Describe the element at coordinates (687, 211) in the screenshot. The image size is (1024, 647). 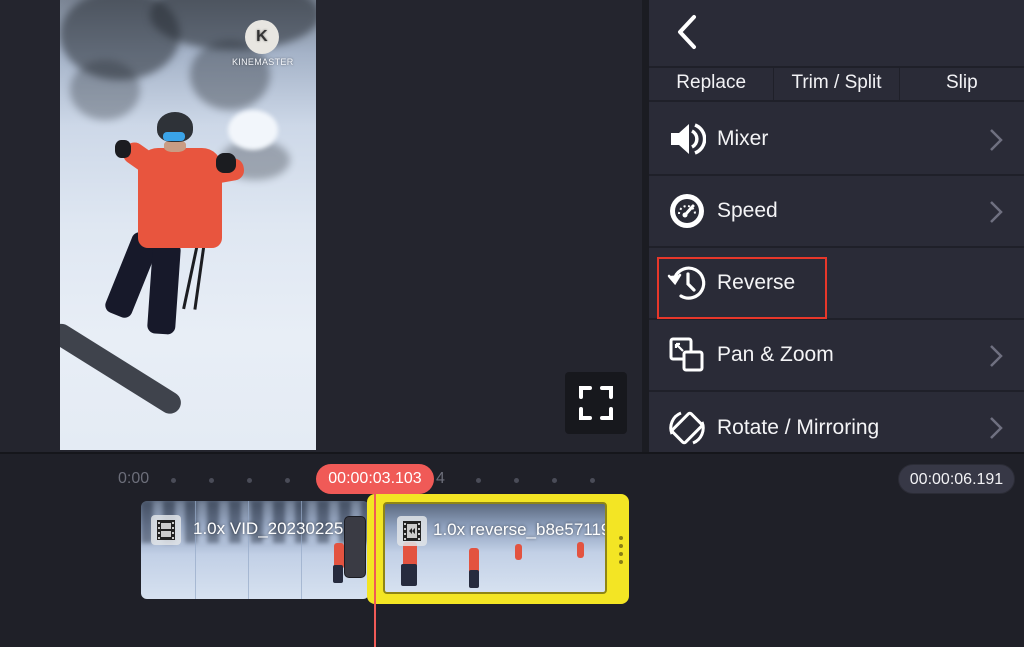
I see `speedometer-icon` at that location.